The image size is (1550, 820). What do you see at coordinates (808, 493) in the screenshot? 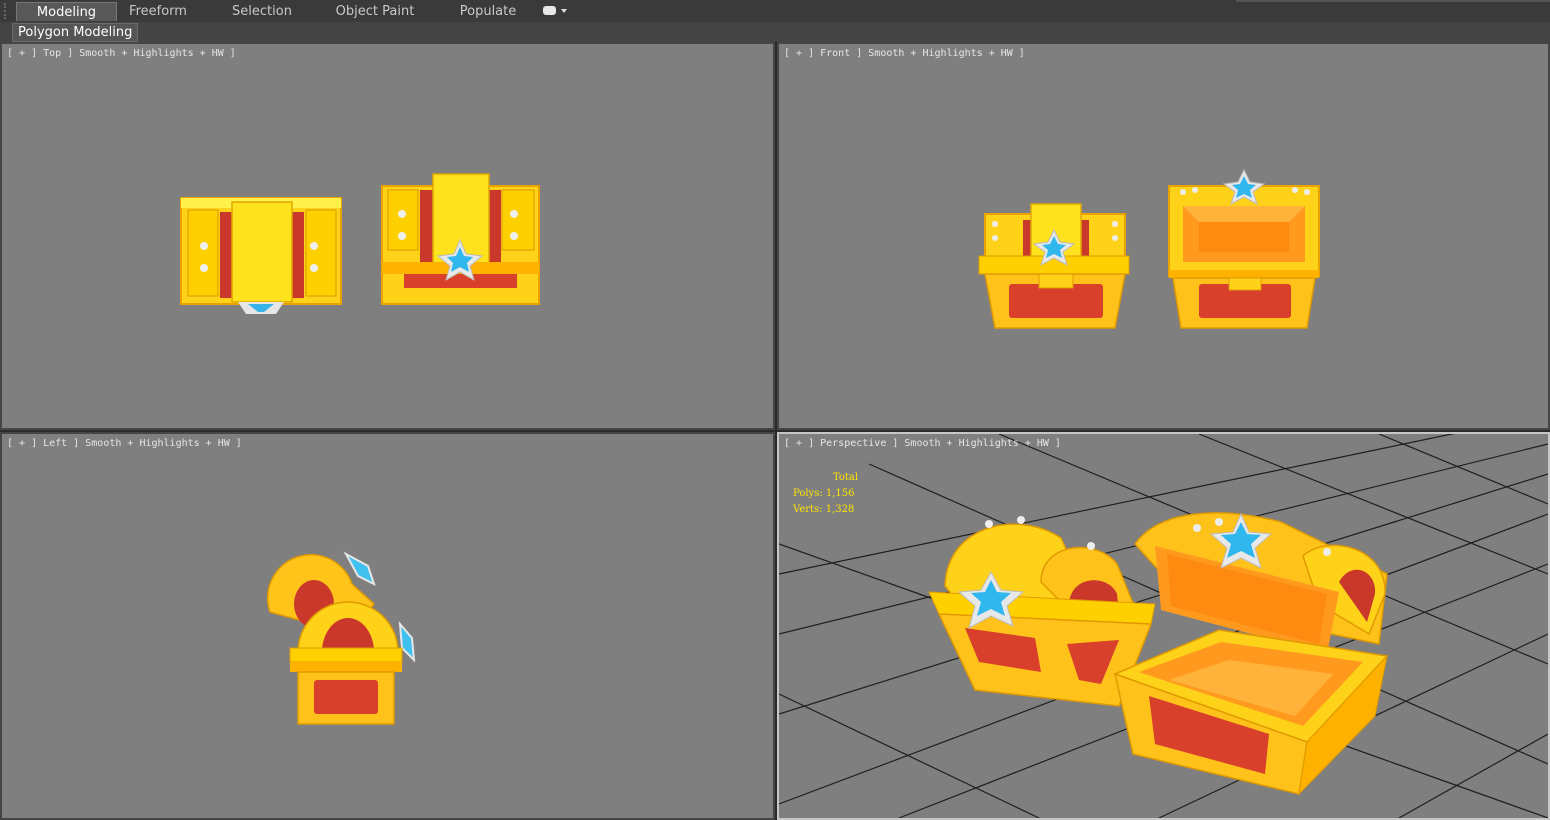
I see `stats-polys-label: Polys:` at bounding box center [808, 493].